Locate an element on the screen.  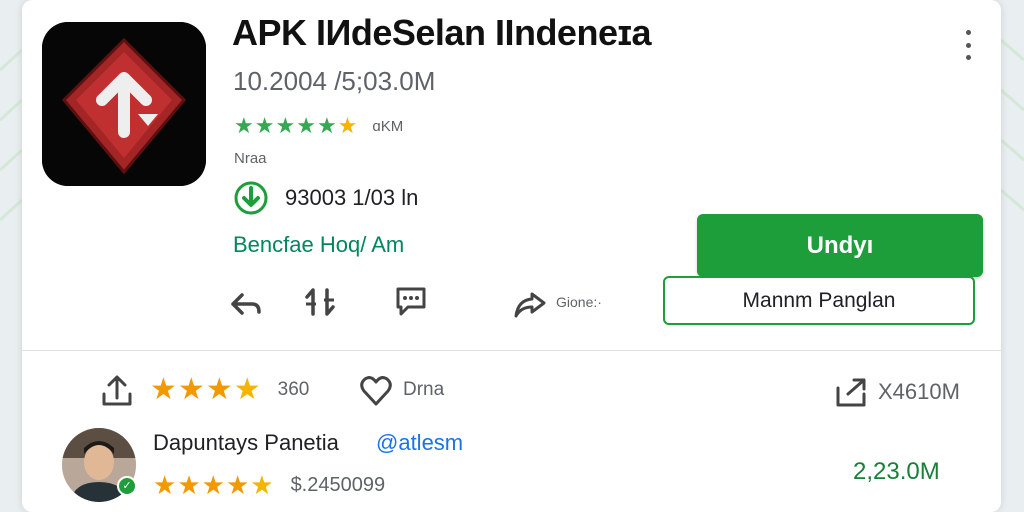
heart-icon is located at coordinates (376, 391).